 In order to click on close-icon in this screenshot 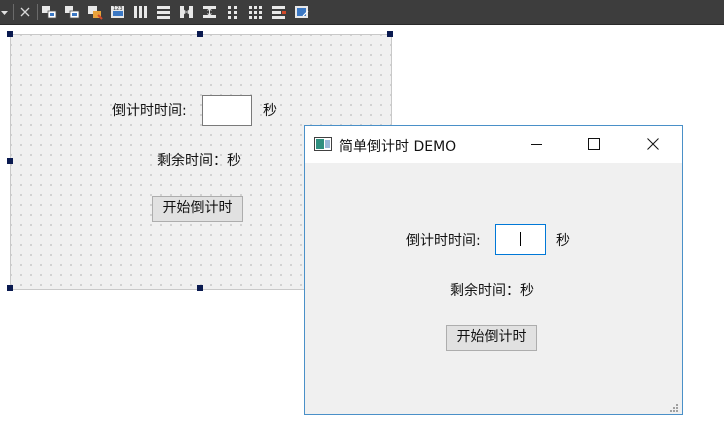, I will do `click(25, 12)`.